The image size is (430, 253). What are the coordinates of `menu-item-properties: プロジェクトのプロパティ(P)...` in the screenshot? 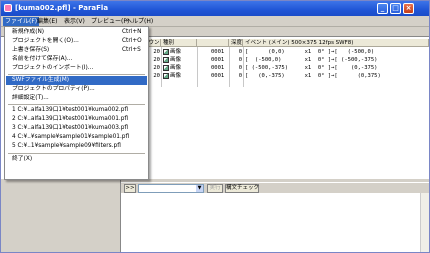 It's located at (76, 89).